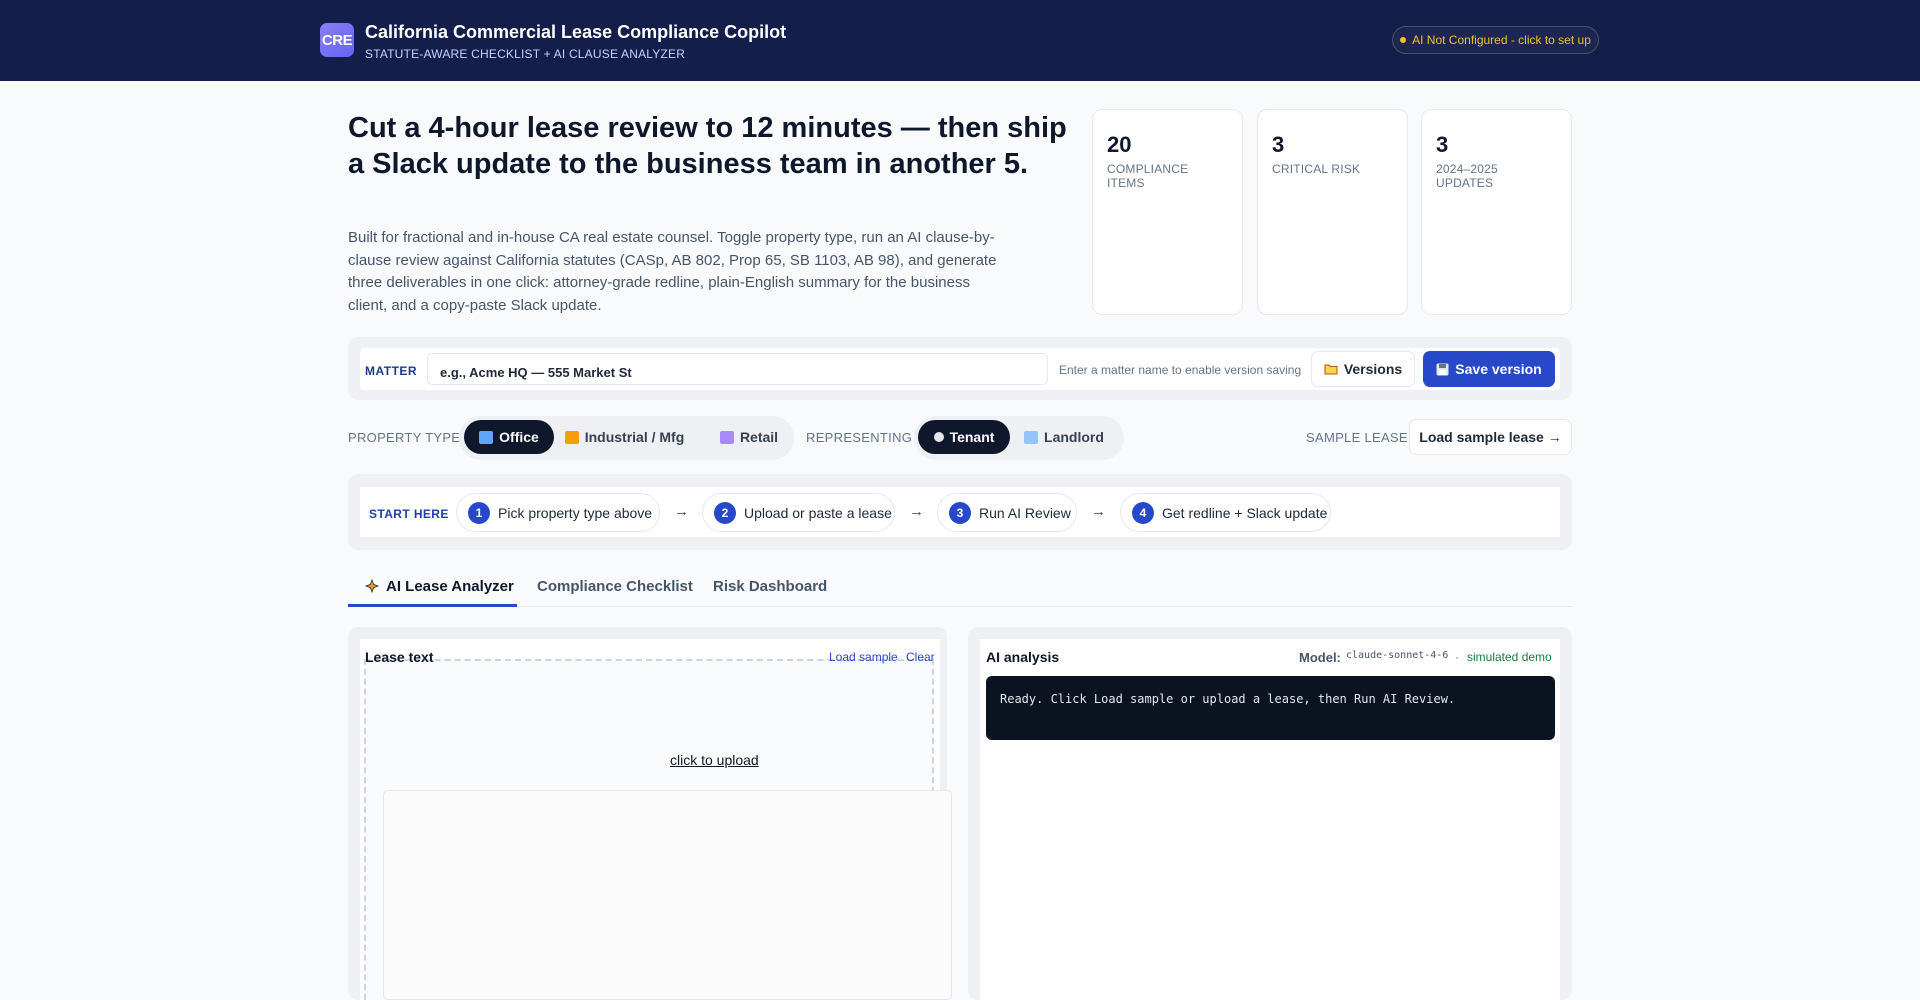 The width and height of the screenshot is (1920, 1000). What do you see at coordinates (1442, 369) in the screenshot?
I see `floppy-disk-icon` at bounding box center [1442, 369].